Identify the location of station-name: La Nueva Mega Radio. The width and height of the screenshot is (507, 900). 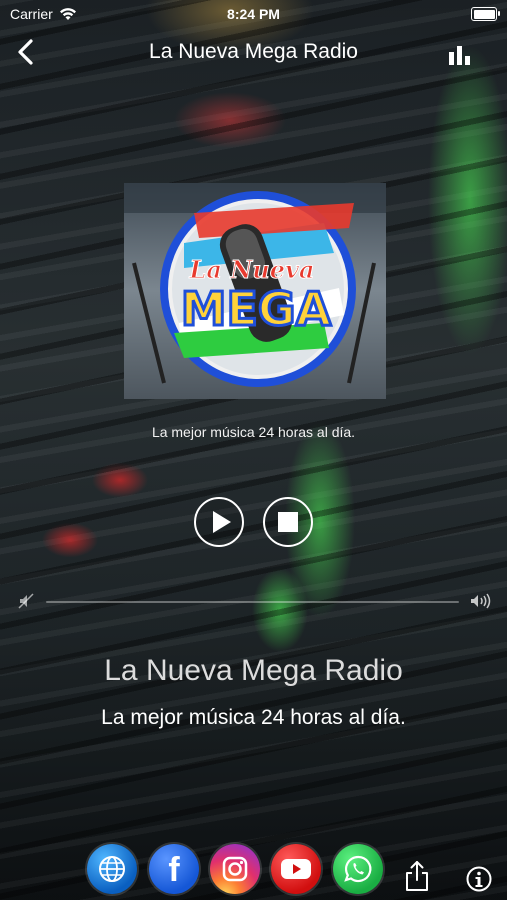
(253, 670).